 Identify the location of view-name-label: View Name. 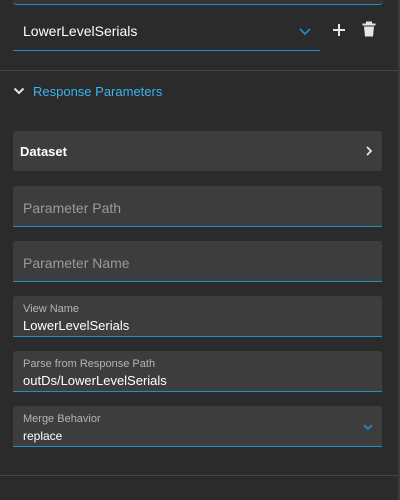
(51, 309).